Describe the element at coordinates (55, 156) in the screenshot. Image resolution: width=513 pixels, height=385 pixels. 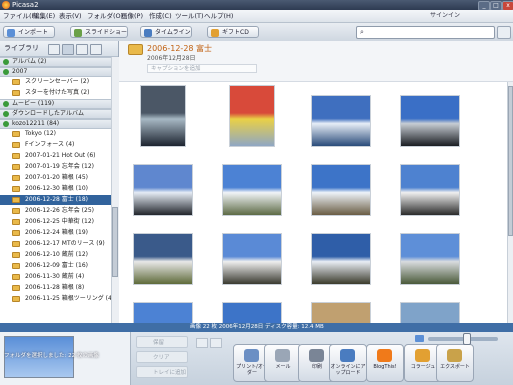
I see `folder-item: 2007-01-21 Hot Out (6)` at that location.